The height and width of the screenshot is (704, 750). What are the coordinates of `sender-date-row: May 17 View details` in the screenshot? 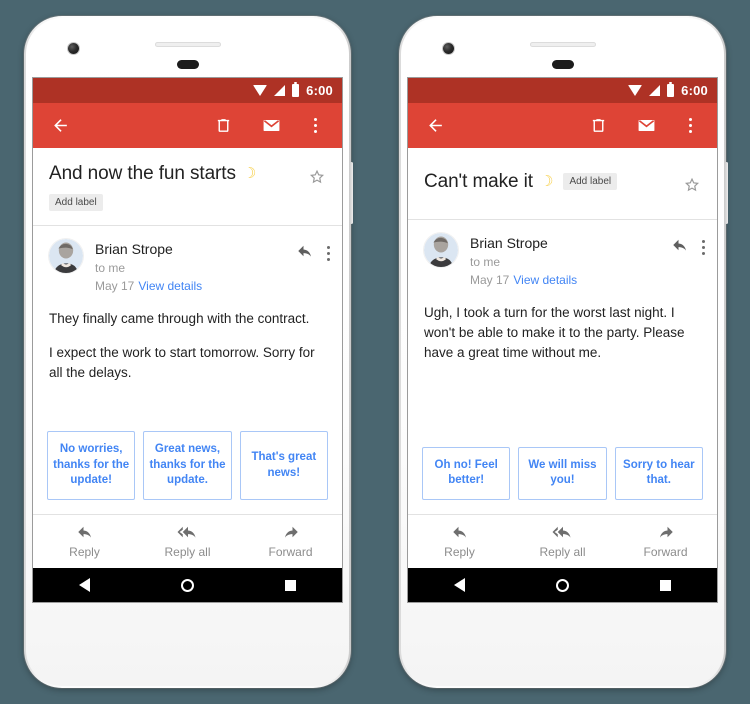 It's located at (195, 286).